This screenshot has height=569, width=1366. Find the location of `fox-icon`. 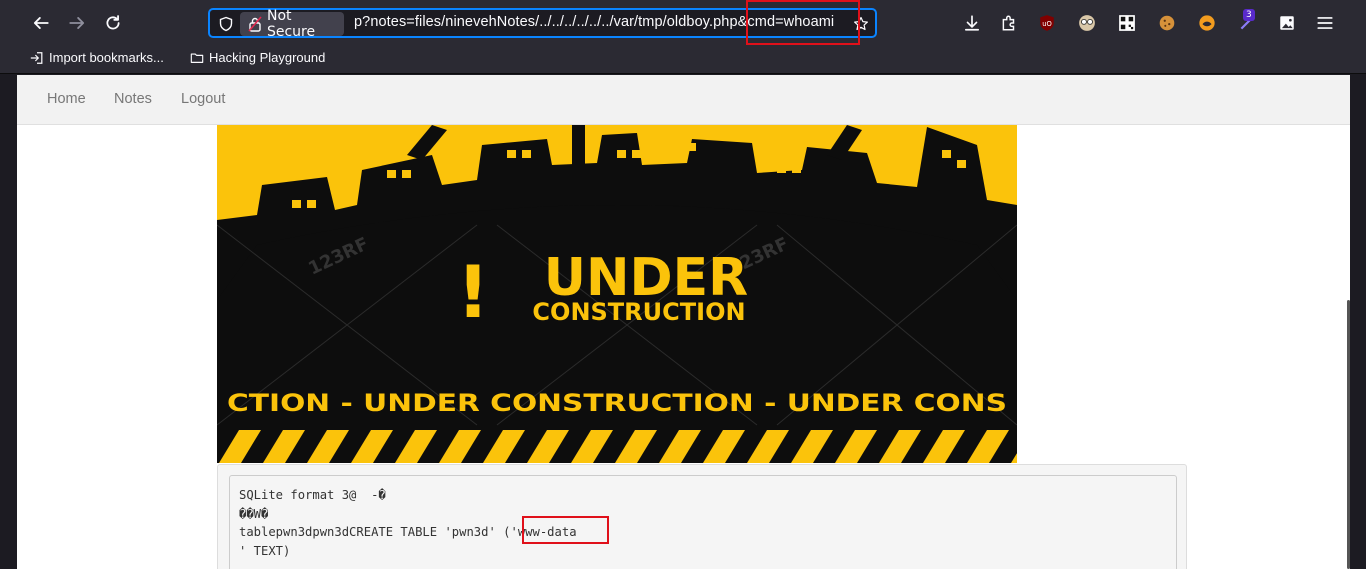

fox-icon is located at coordinates (1207, 23).